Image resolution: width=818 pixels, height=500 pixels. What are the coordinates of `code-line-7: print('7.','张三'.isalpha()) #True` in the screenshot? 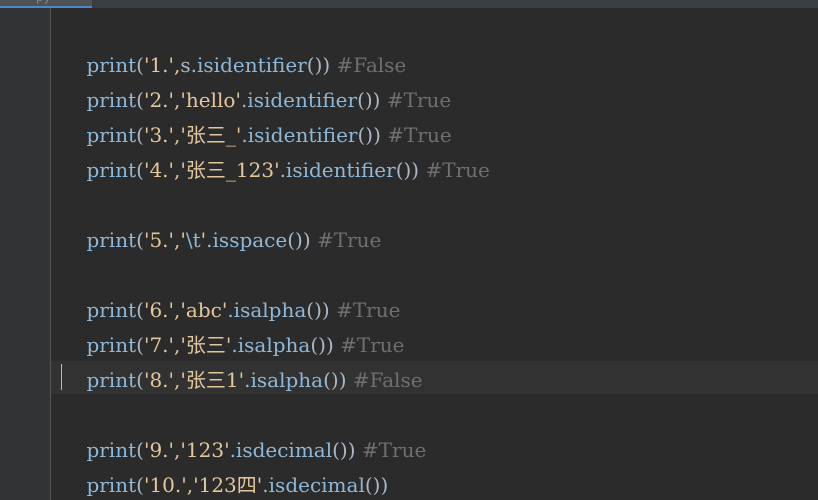 It's located at (232, 325).